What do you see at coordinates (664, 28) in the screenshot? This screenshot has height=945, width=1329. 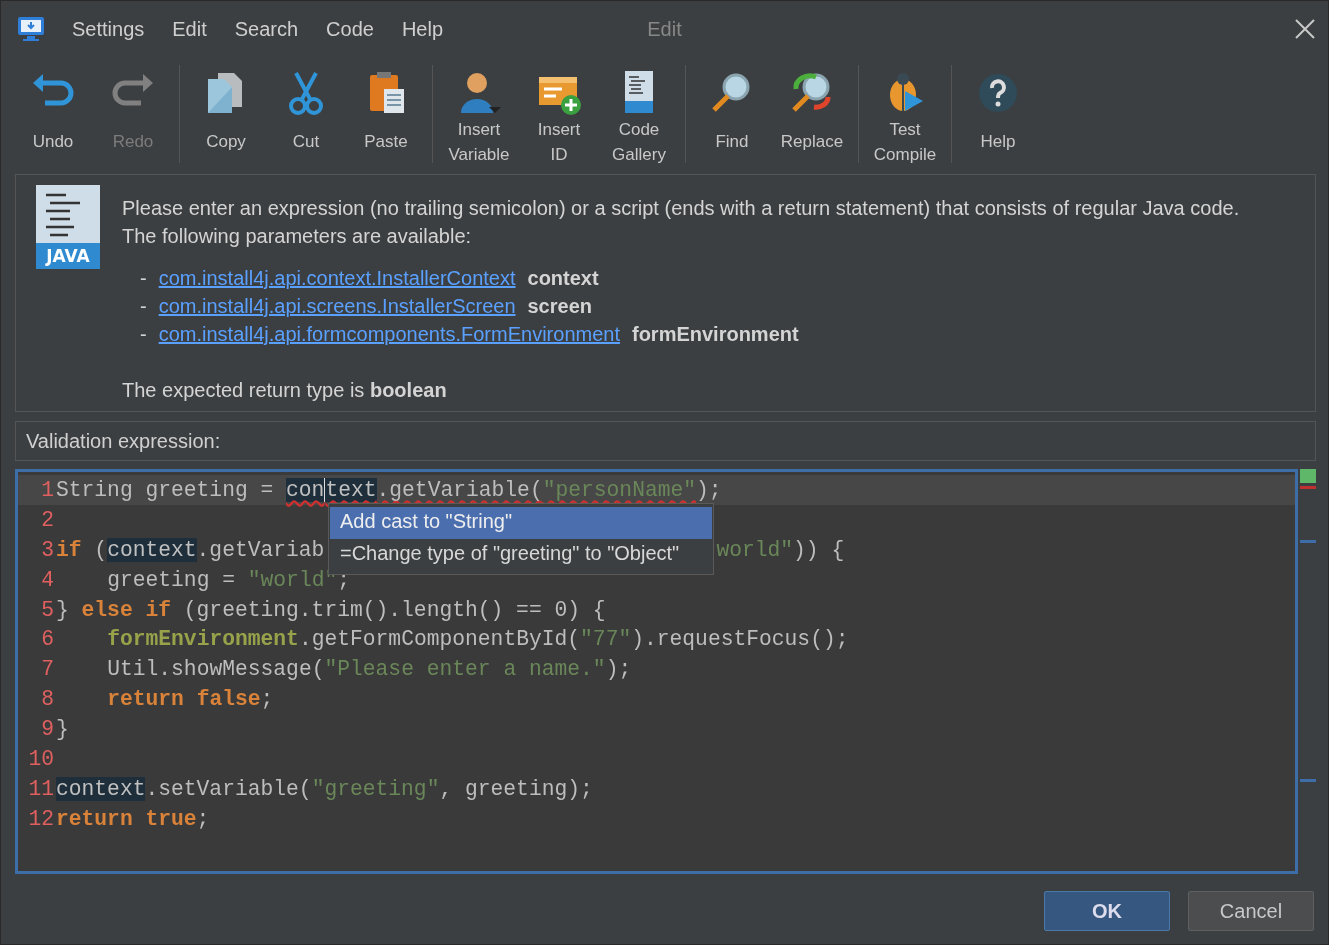 I see `window-title: Edit` at bounding box center [664, 28].